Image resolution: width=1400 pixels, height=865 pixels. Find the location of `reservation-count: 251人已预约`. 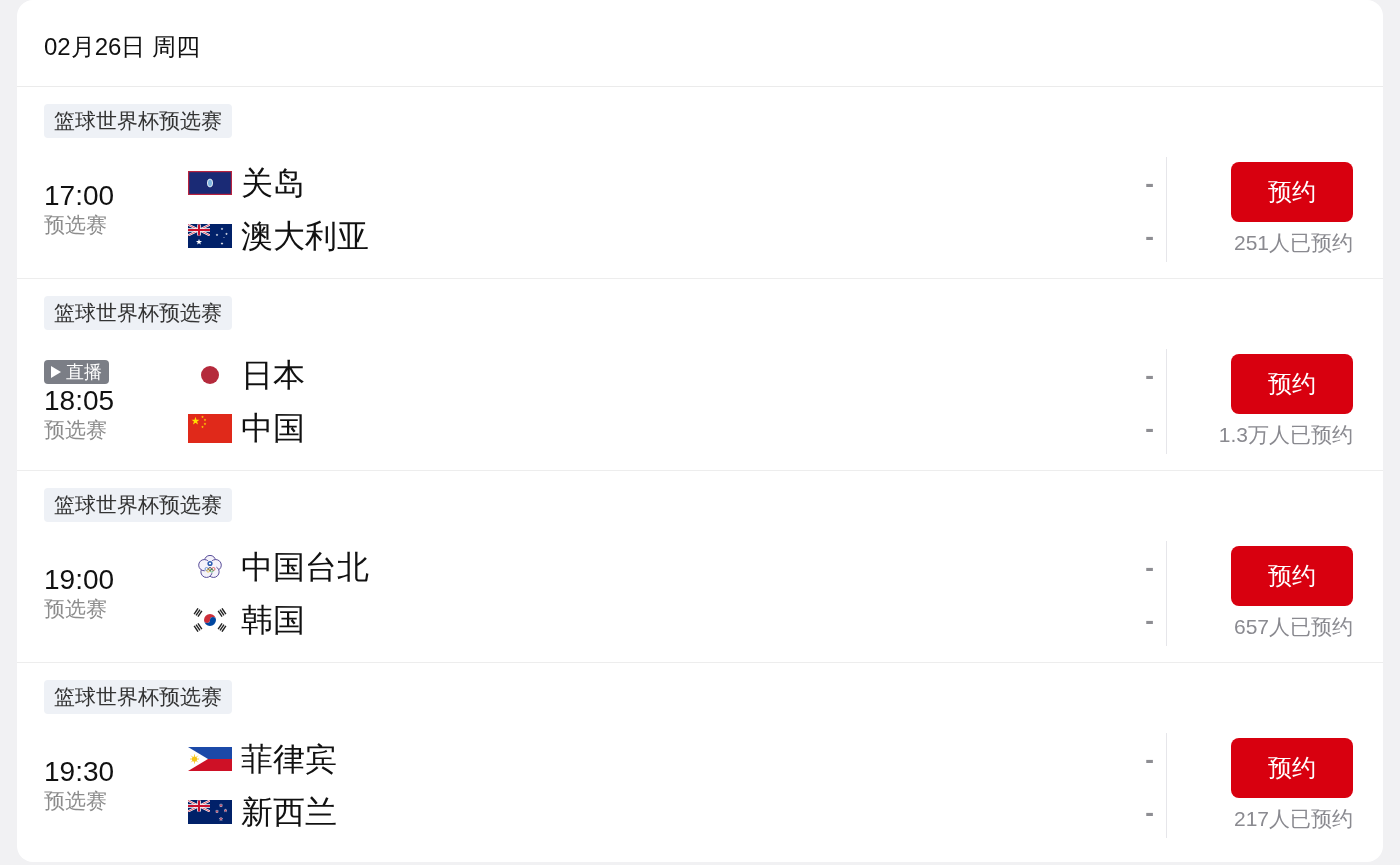

reservation-count: 251人已预约 is located at coordinates (1293, 243).